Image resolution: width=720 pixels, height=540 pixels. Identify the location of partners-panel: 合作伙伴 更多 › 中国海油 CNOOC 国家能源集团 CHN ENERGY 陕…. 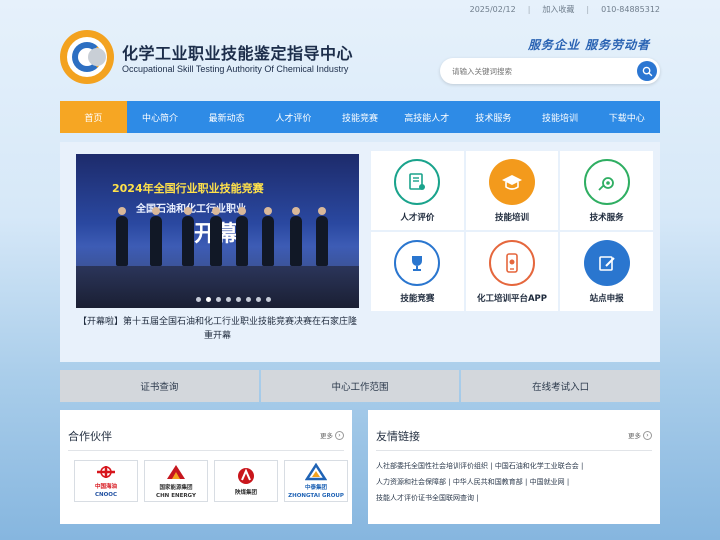
(206, 467).